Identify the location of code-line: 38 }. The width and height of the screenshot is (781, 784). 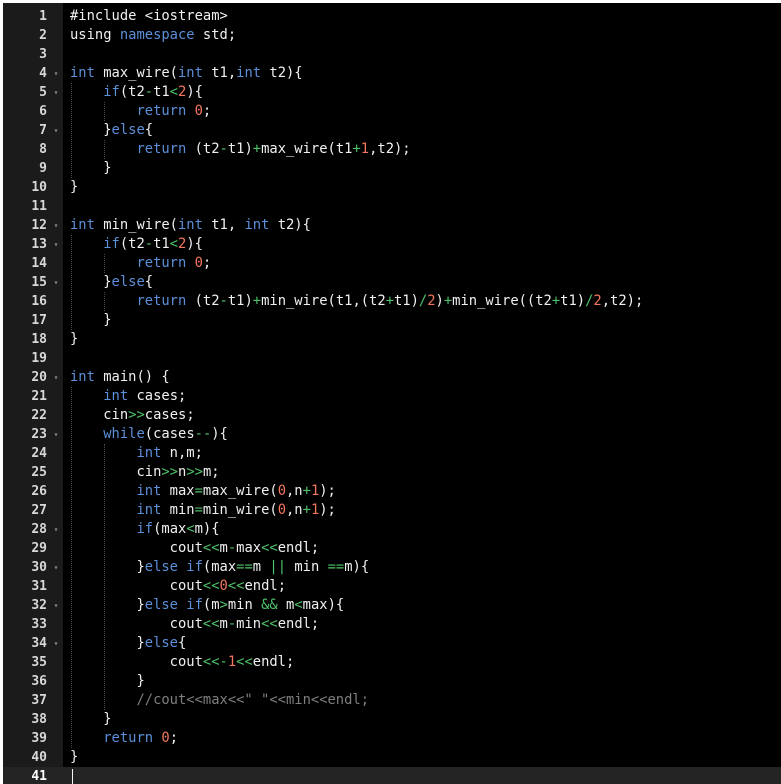
(392, 719).